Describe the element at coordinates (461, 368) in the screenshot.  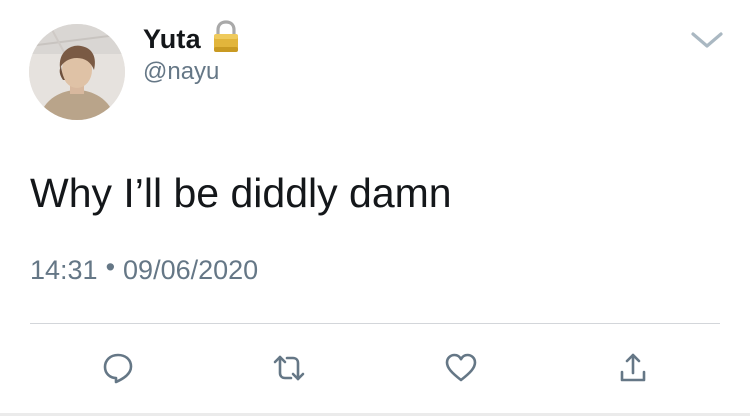
I see `heart-icon` at that location.